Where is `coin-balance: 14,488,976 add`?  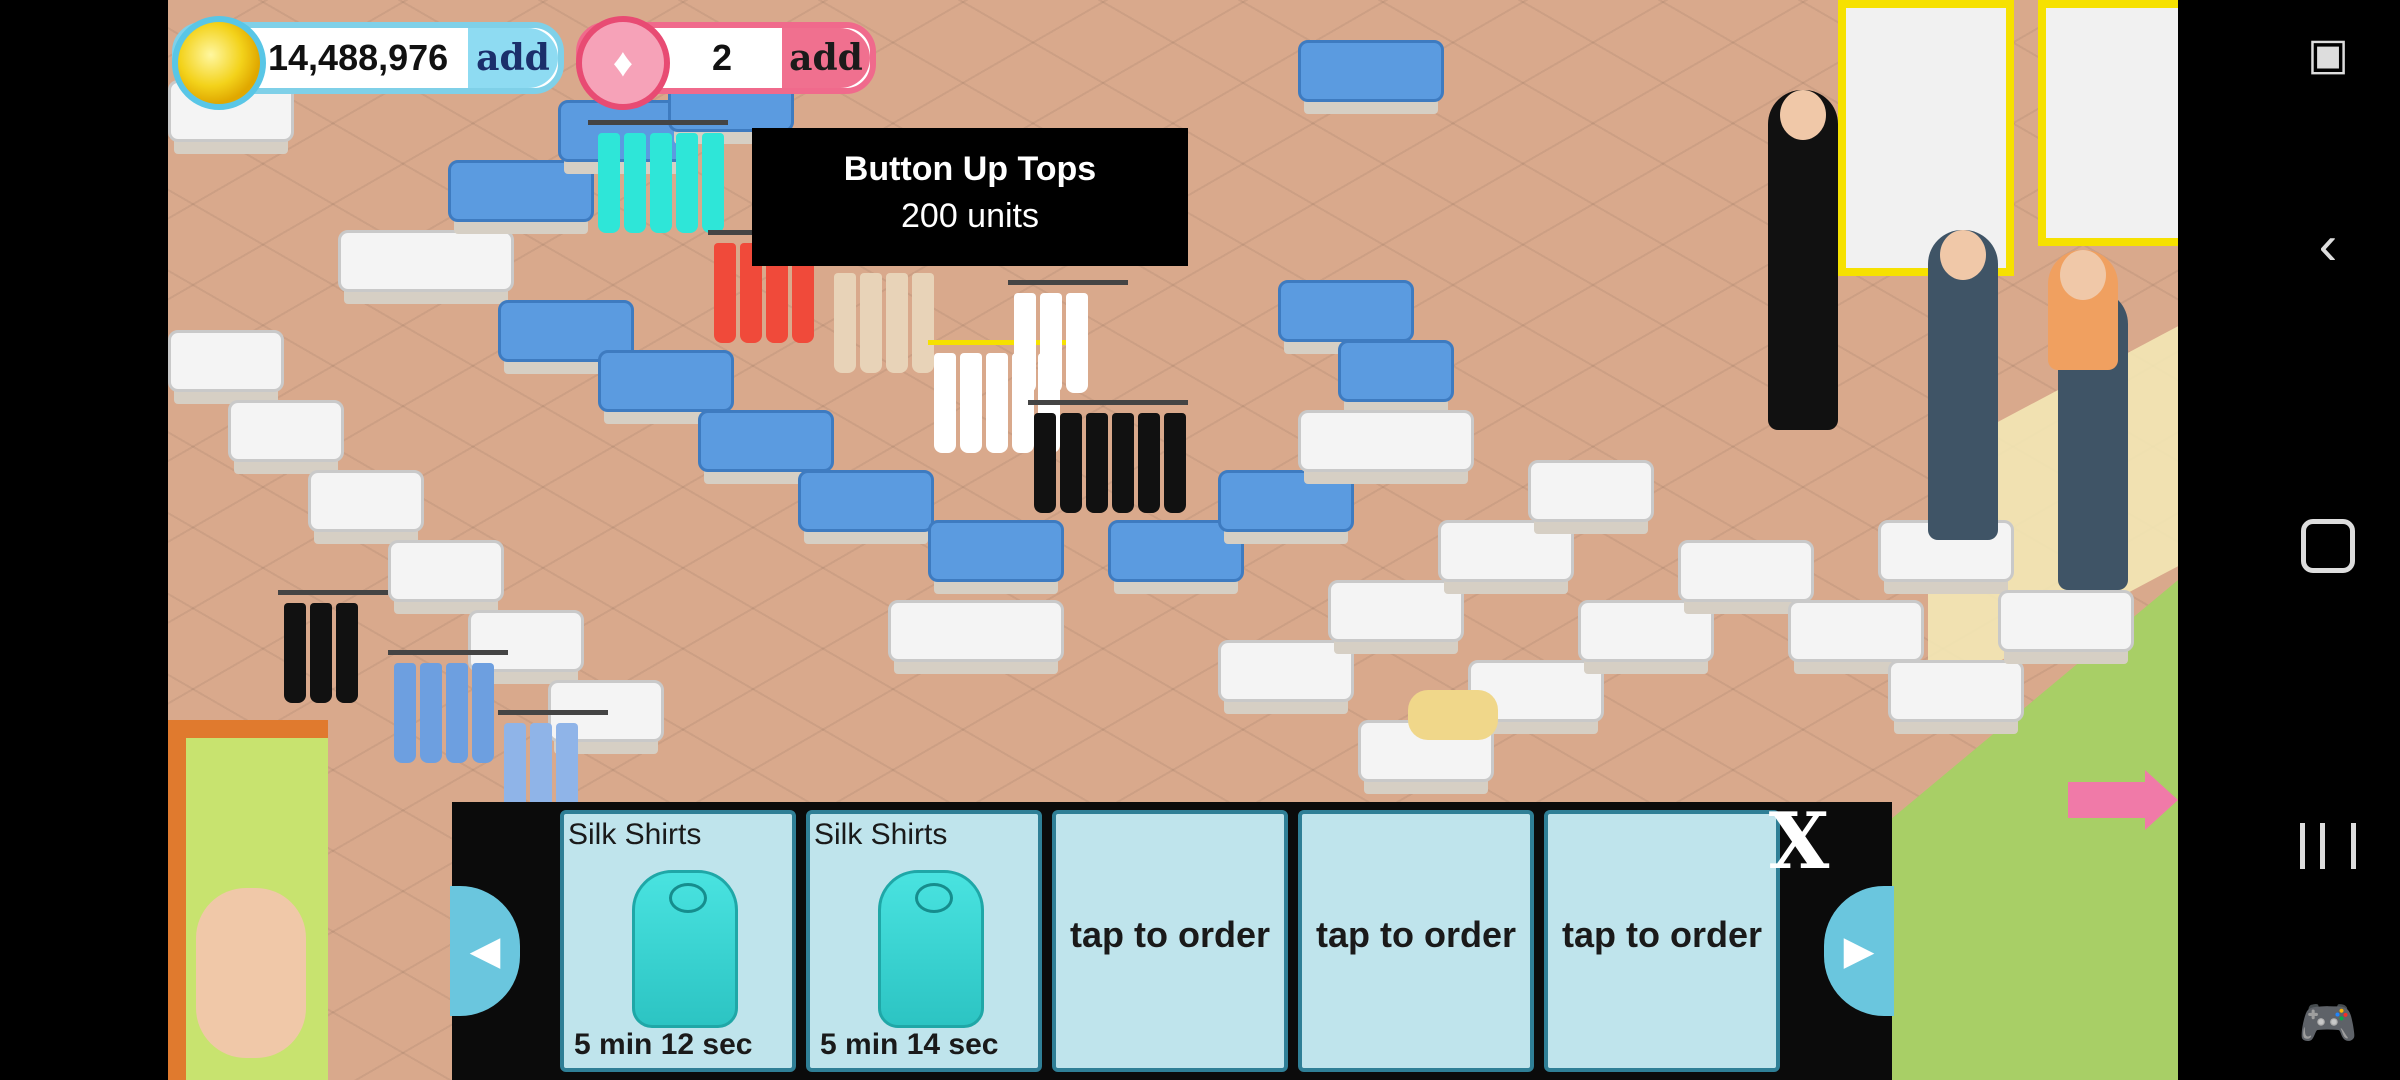 coin-balance: 14,488,976 add is located at coordinates (368, 63).